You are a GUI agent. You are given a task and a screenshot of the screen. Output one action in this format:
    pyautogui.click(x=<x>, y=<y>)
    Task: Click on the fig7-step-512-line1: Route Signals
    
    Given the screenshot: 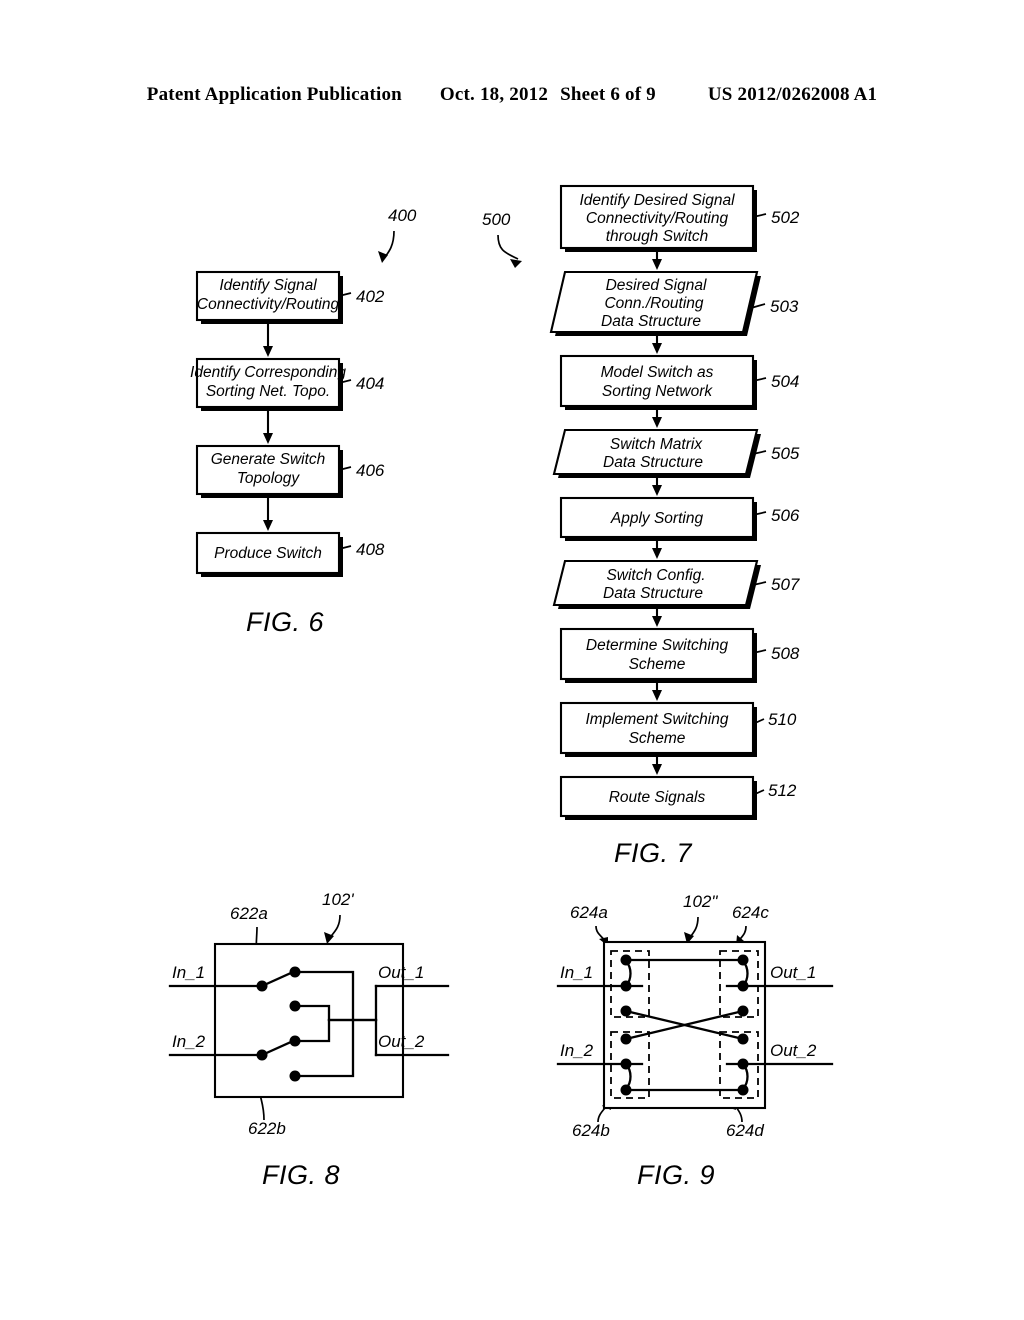 What is the action you would take?
    pyautogui.click(x=657, y=797)
    